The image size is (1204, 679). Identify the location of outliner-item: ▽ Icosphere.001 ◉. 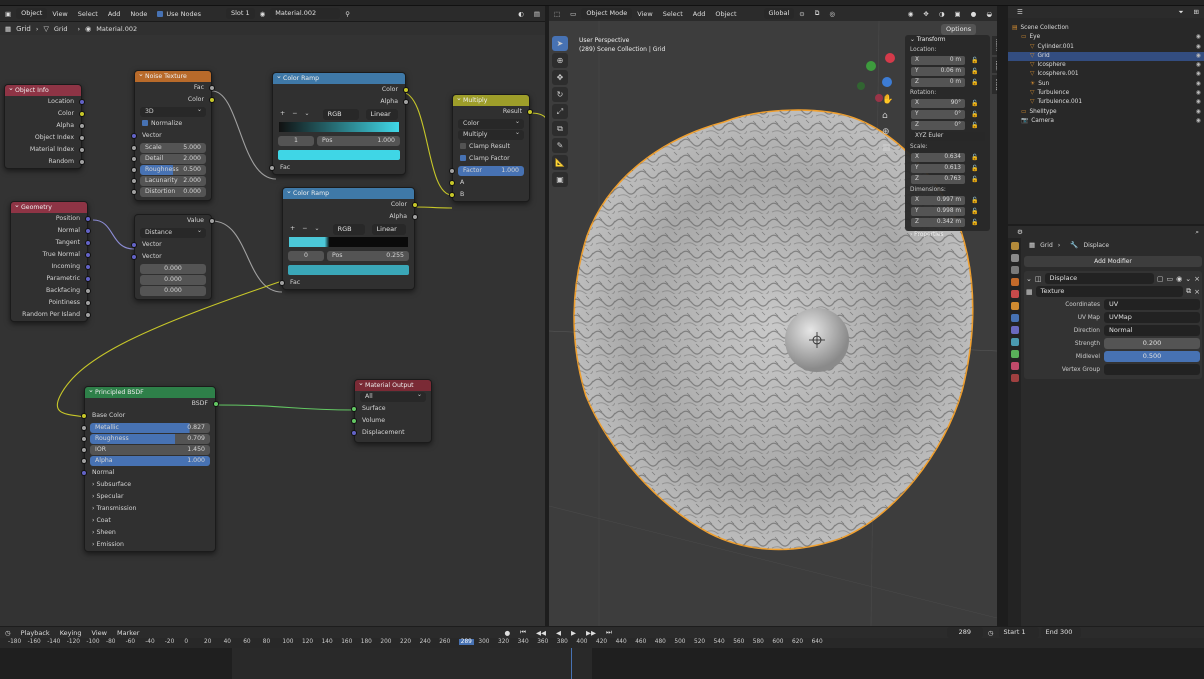
(1106, 74).